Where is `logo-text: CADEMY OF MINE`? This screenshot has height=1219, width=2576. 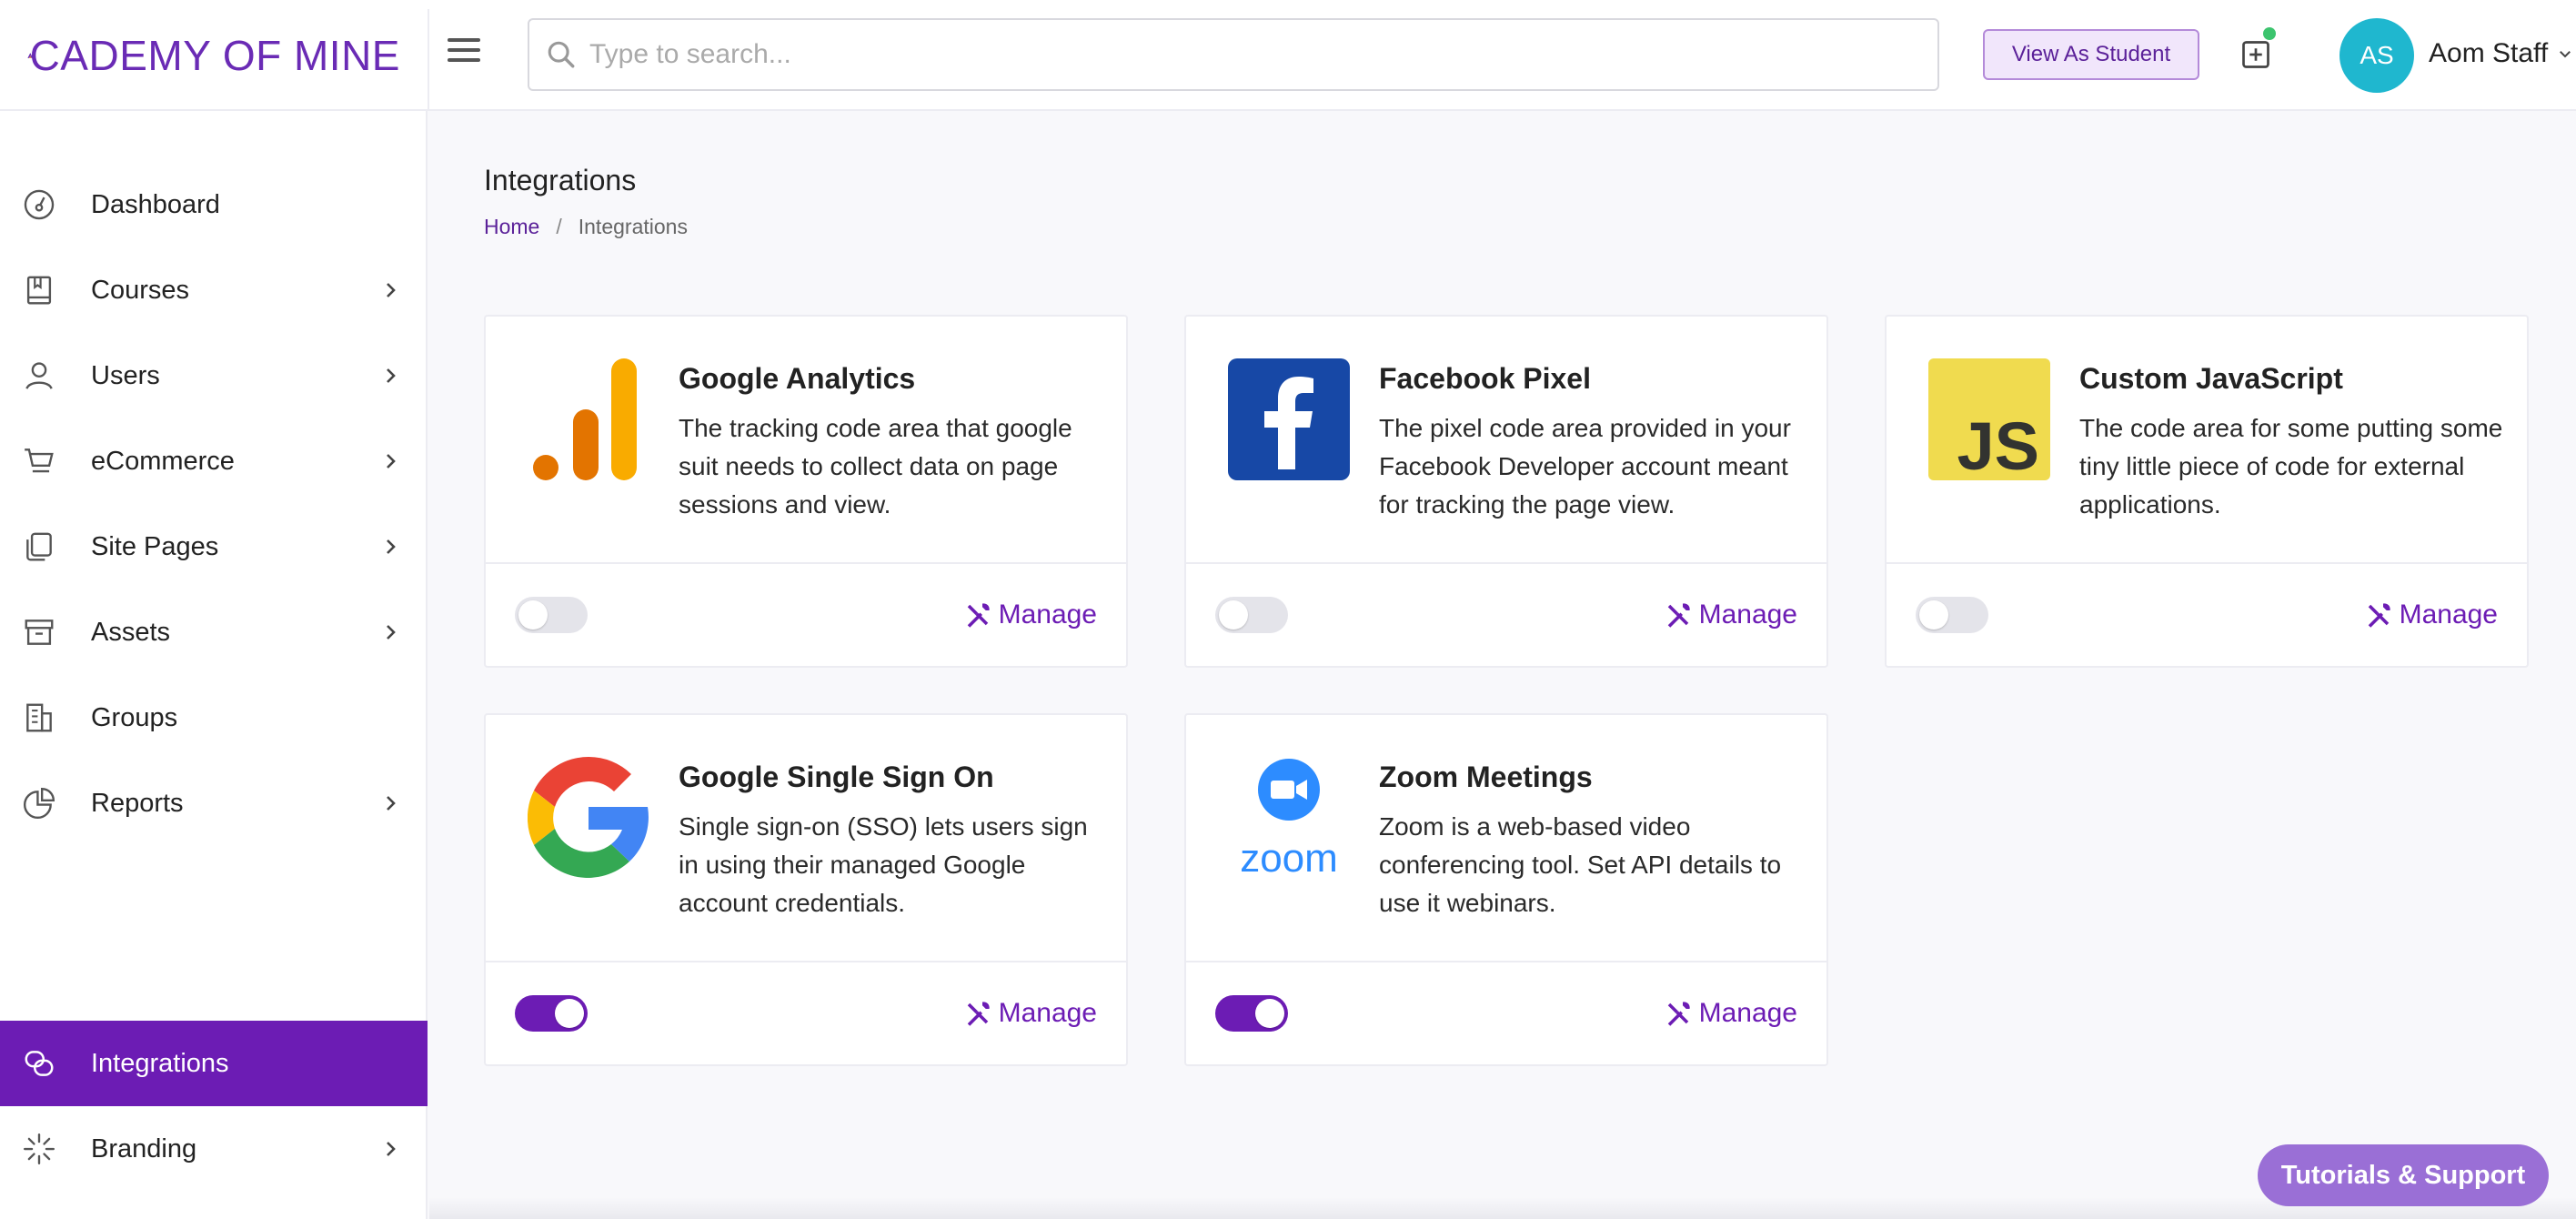 logo-text: CADEMY OF MINE is located at coordinates (214, 55).